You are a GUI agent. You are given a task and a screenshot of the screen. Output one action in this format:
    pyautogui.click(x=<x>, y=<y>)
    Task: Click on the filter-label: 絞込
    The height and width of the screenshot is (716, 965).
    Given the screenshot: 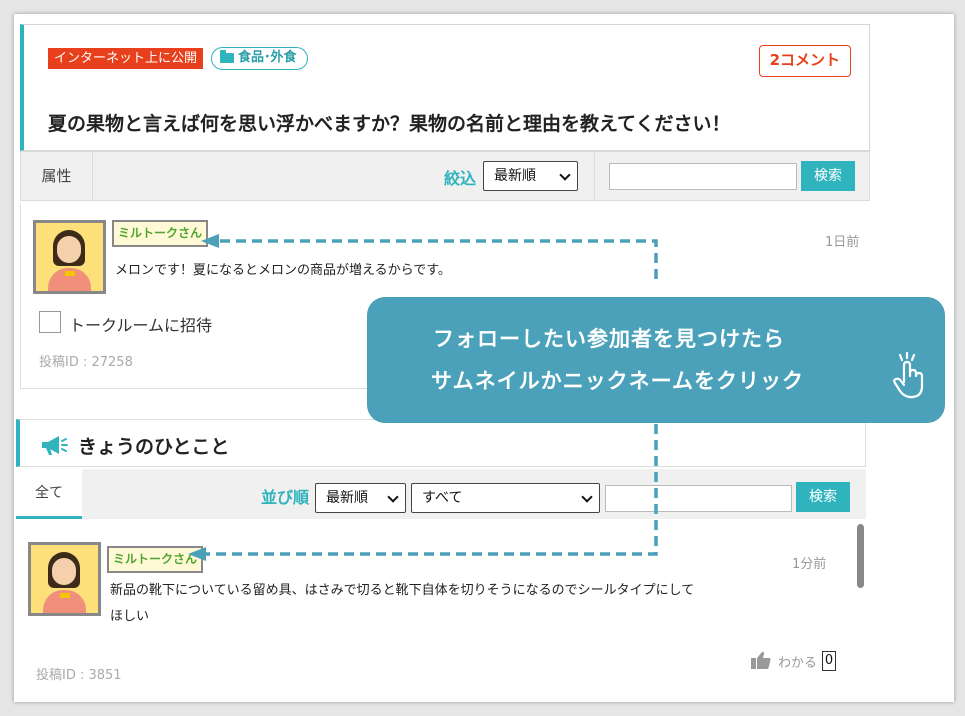 What is the action you would take?
    pyautogui.click(x=460, y=178)
    